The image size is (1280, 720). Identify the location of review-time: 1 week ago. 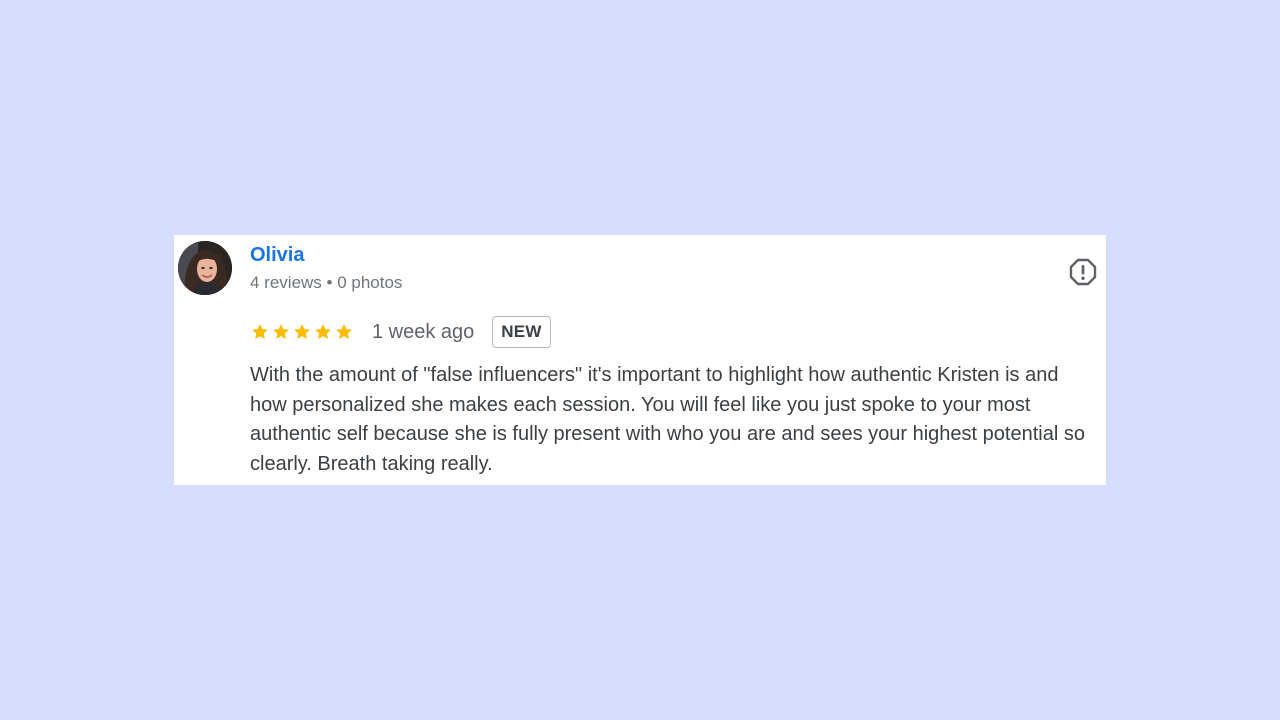
(423, 332).